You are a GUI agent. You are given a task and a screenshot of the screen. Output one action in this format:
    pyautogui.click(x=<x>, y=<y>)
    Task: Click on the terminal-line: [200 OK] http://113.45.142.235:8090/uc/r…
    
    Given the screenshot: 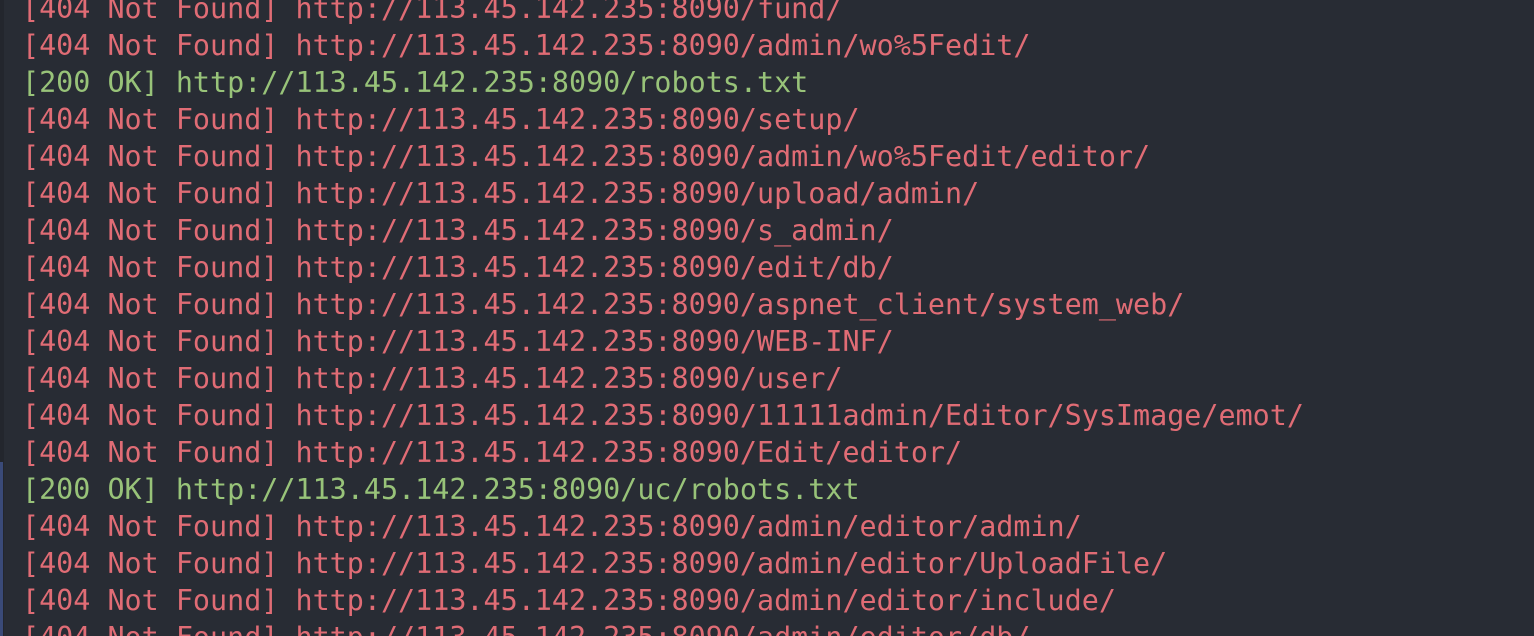 What is the action you would take?
    pyautogui.click(x=778, y=489)
    